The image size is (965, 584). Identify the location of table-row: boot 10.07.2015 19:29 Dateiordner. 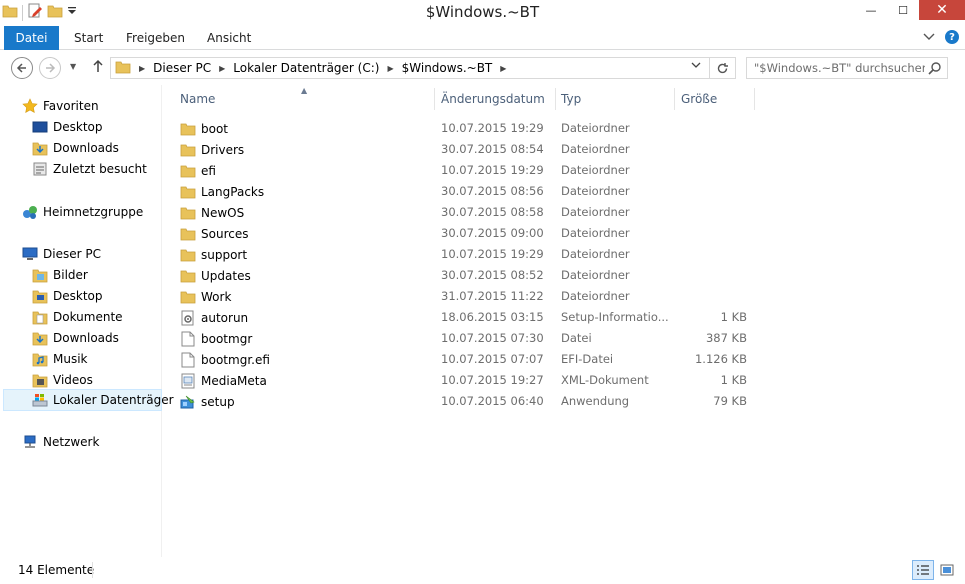
(466, 128).